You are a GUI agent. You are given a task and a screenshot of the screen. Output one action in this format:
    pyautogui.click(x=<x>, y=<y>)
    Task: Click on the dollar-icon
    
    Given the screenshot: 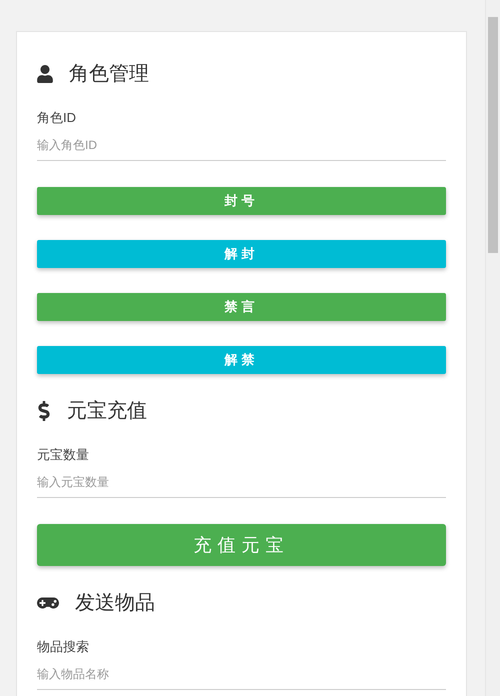 What is the action you would take?
    pyautogui.click(x=44, y=411)
    